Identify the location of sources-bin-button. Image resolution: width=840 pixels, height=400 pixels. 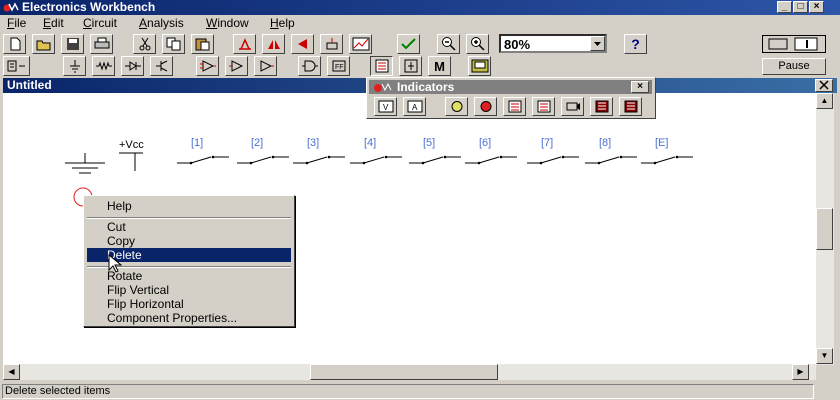
(74, 66).